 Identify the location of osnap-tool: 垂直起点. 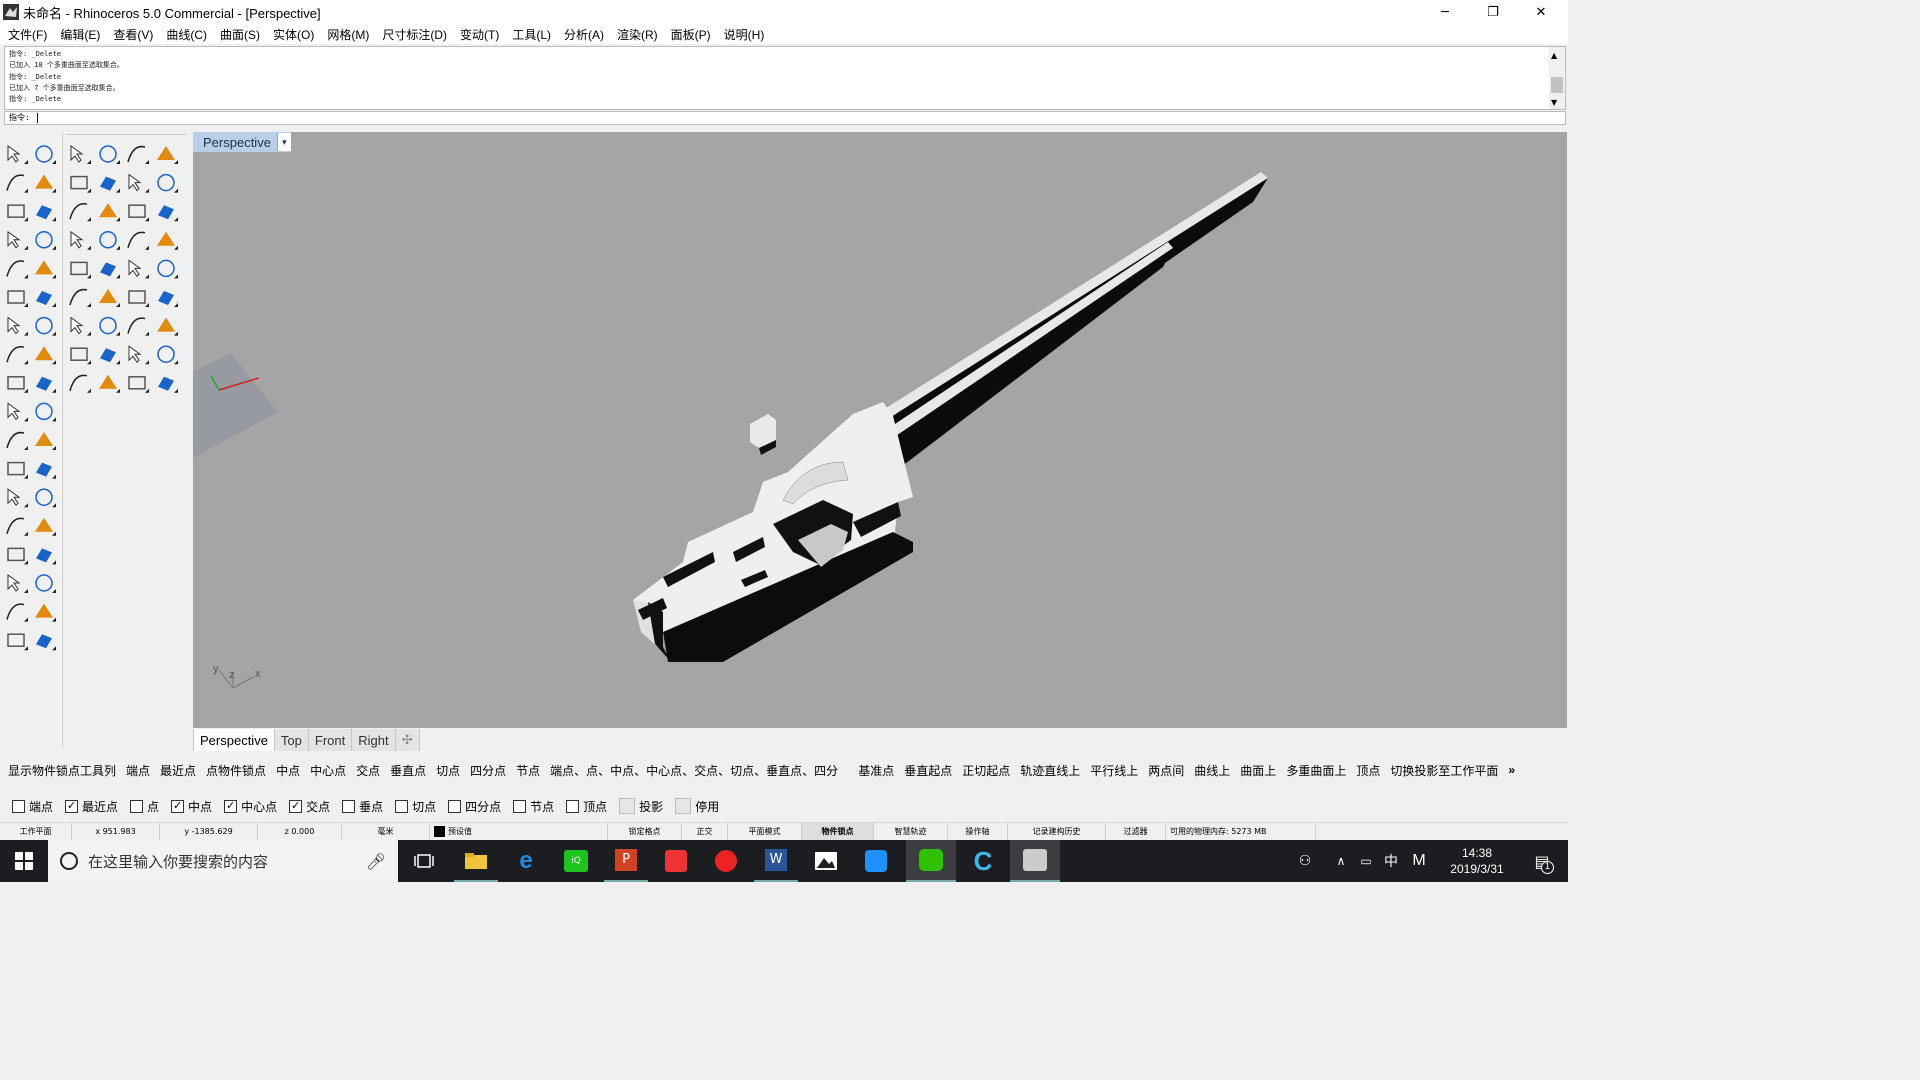
(928, 770).